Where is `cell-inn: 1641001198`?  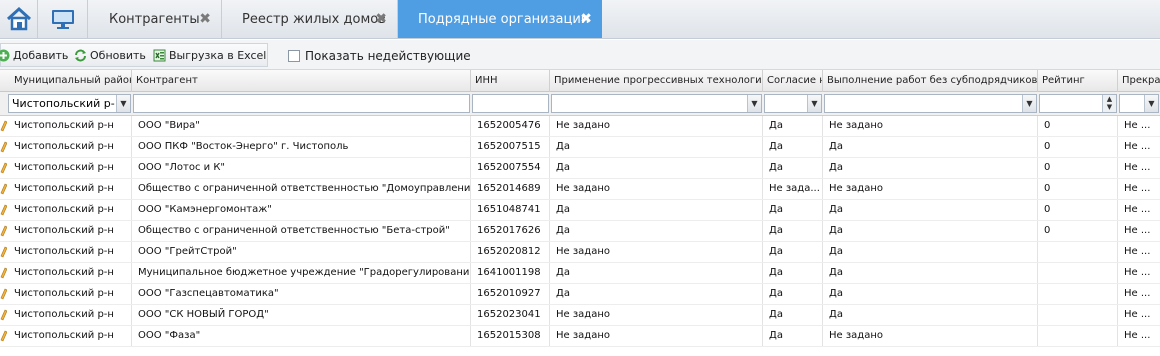
cell-inn: 1641001198 is located at coordinates (510, 273).